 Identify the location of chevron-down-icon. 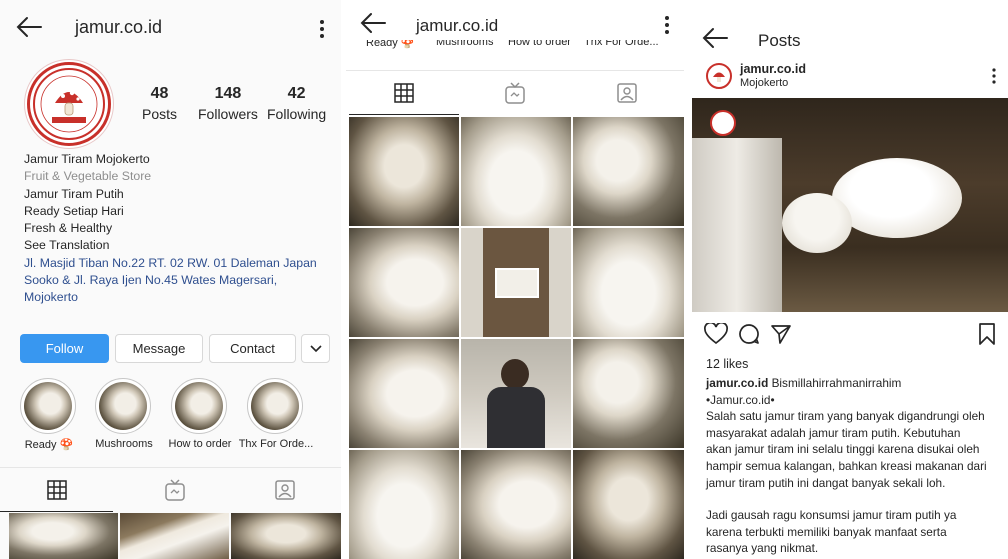
(315, 348).